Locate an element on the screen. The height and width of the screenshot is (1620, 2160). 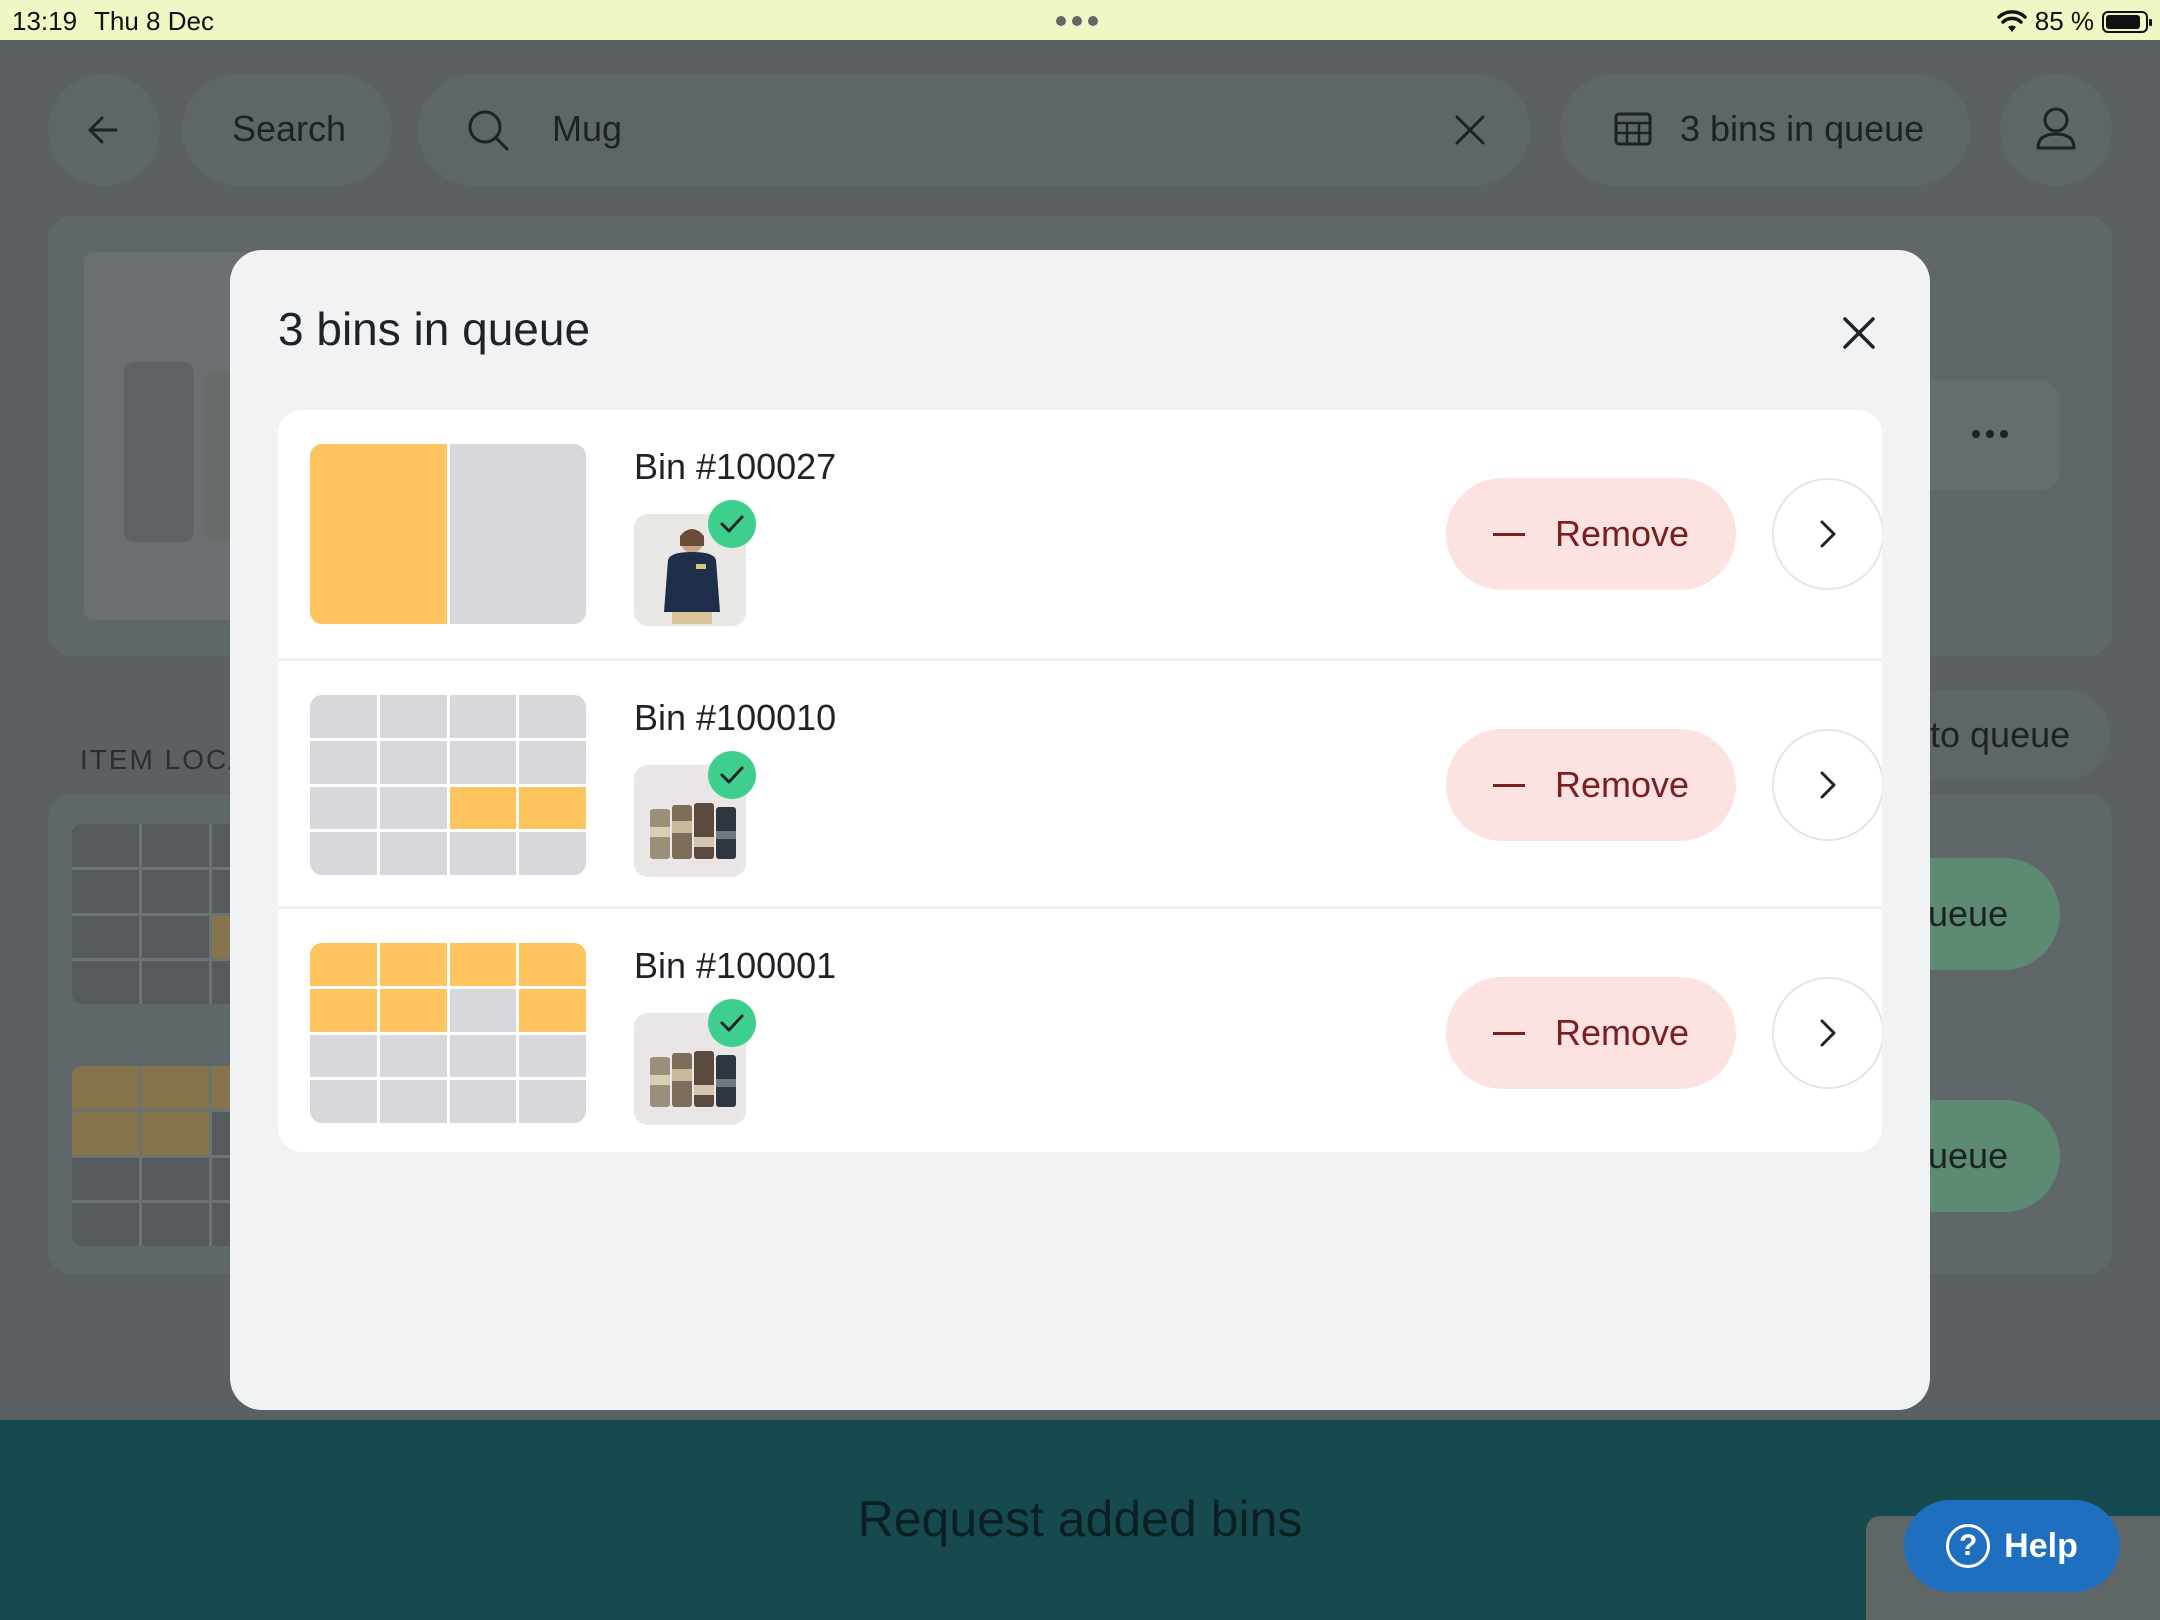
arrow-left-icon is located at coordinates (103, 130).